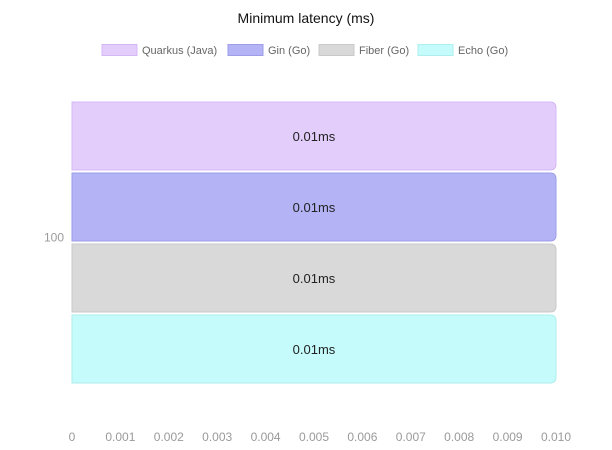  I want to click on x-tick-label: 0.003, so click(217, 437).